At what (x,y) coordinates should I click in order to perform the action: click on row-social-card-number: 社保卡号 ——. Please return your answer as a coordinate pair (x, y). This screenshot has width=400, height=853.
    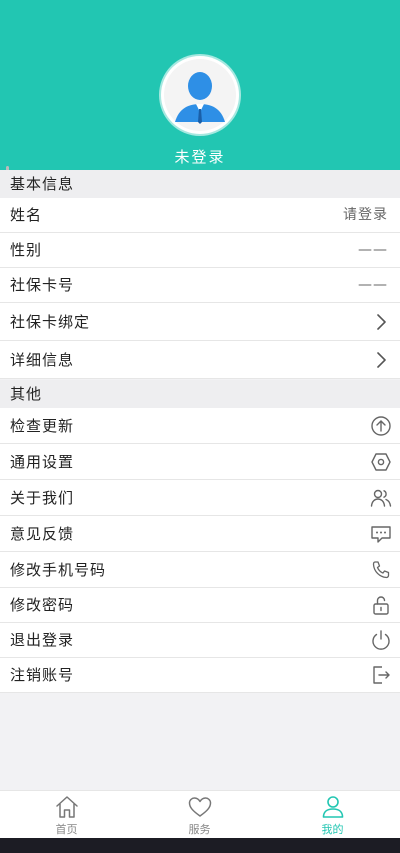
    Looking at the image, I should click on (200, 285).